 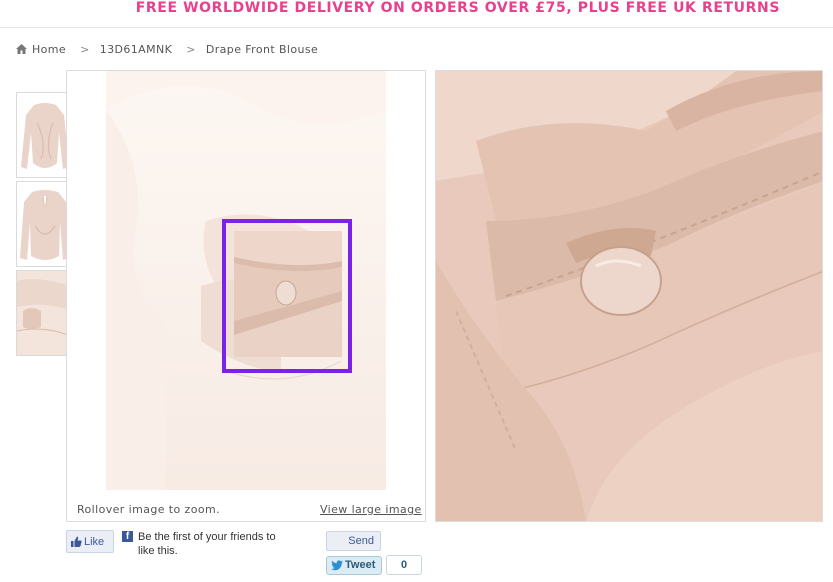 I want to click on thumbnail-sleeve-detail, so click(x=44, y=313).